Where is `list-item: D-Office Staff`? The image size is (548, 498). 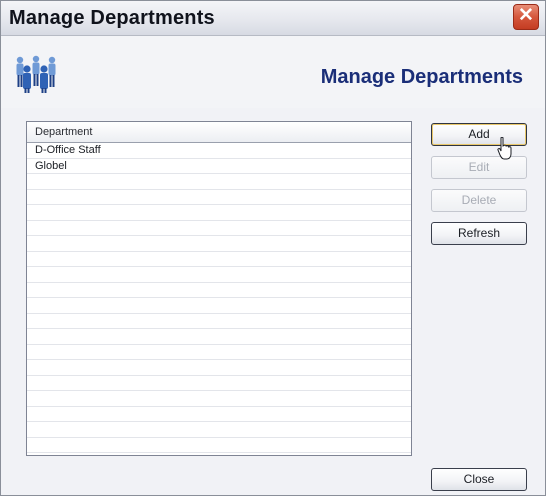
list-item: D-Office Staff is located at coordinates (219, 151).